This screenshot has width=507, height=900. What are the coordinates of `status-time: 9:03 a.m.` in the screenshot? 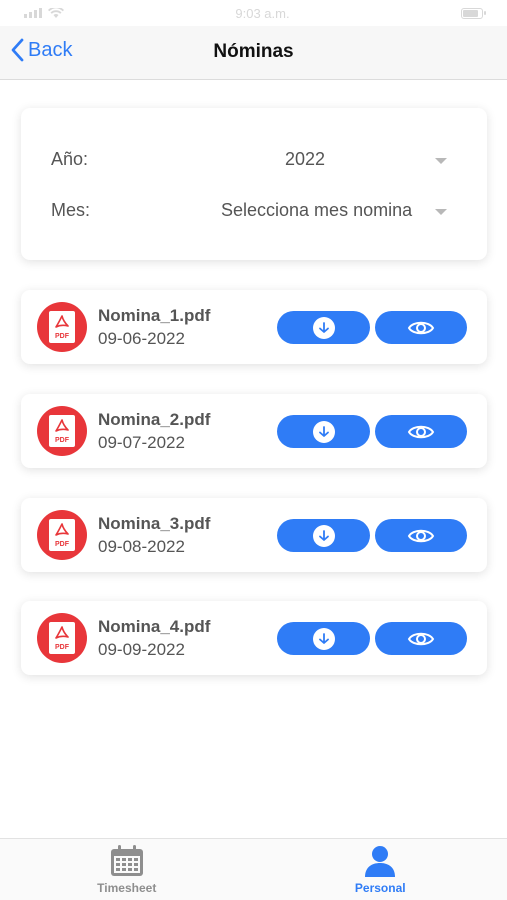 It's located at (262, 13).